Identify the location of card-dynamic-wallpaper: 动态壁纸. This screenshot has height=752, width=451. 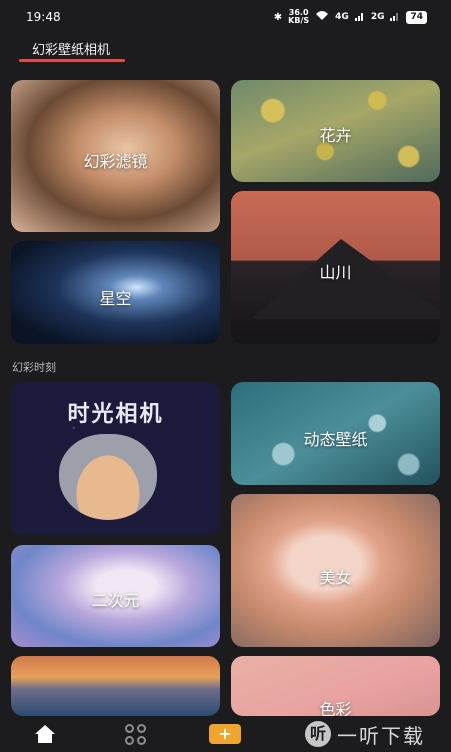
(335, 433).